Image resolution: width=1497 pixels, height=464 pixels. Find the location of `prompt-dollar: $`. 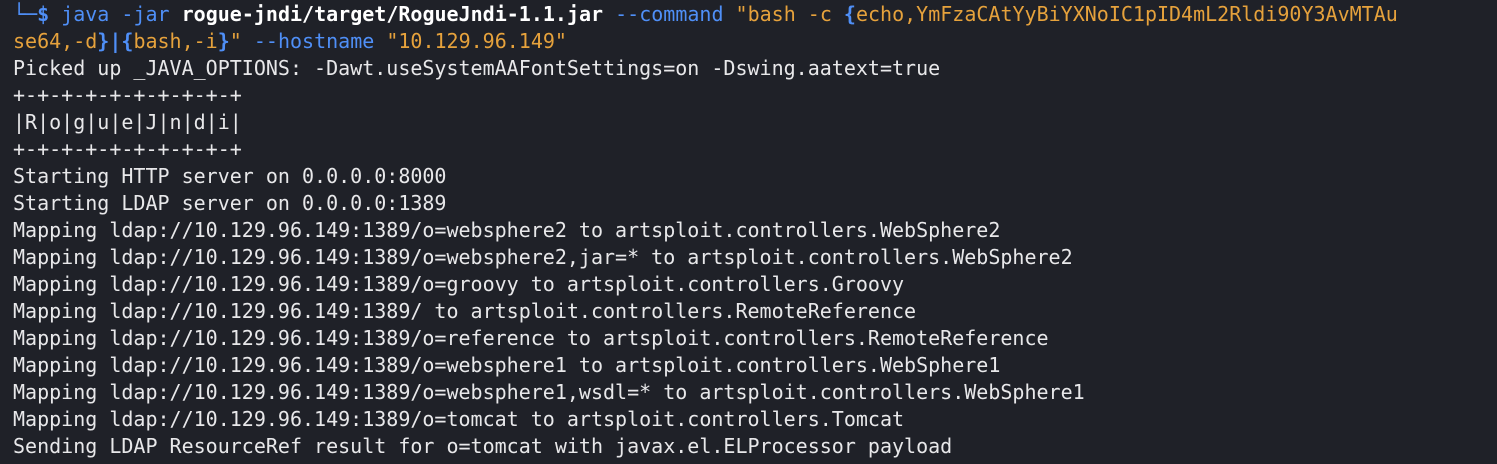

prompt-dollar: $ is located at coordinates (43, 14).